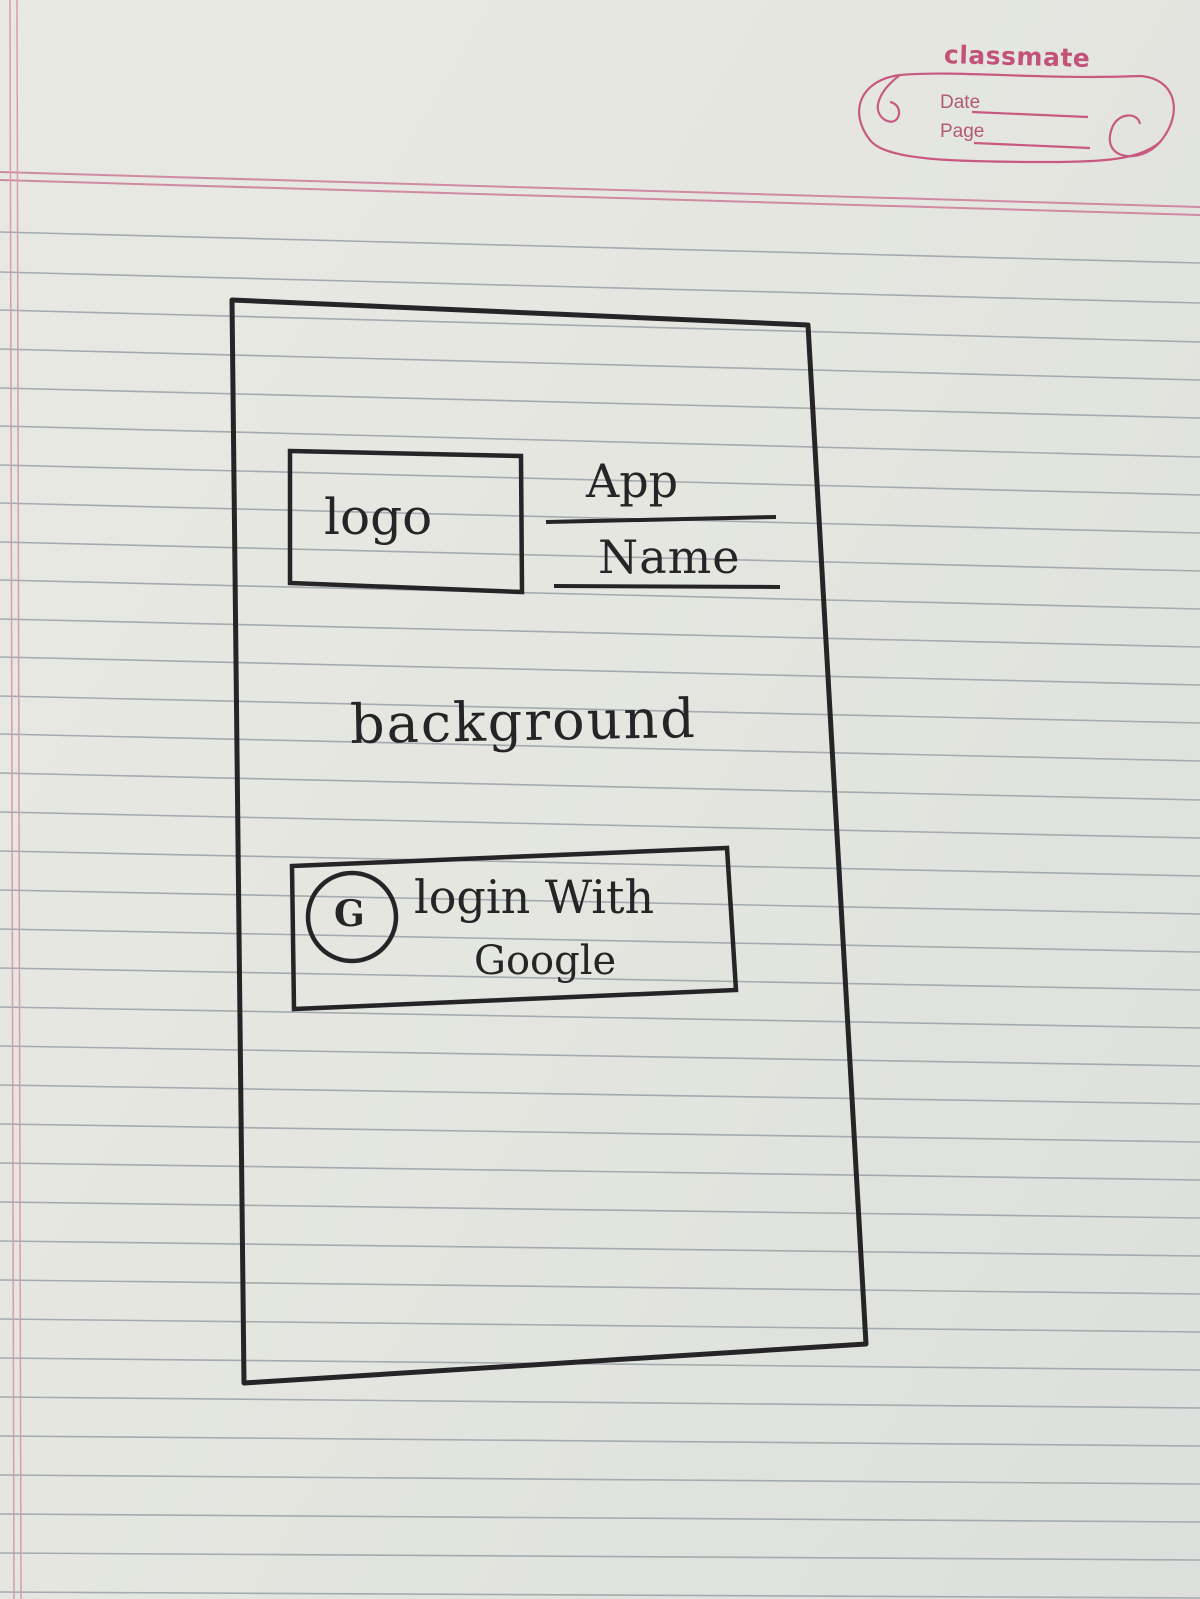 The height and width of the screenshot is (1599, 1200). What do you see at coordinates (632, 481) in the screenshot?
I see `app-name-line1: App` at bounding box center [632, 481].